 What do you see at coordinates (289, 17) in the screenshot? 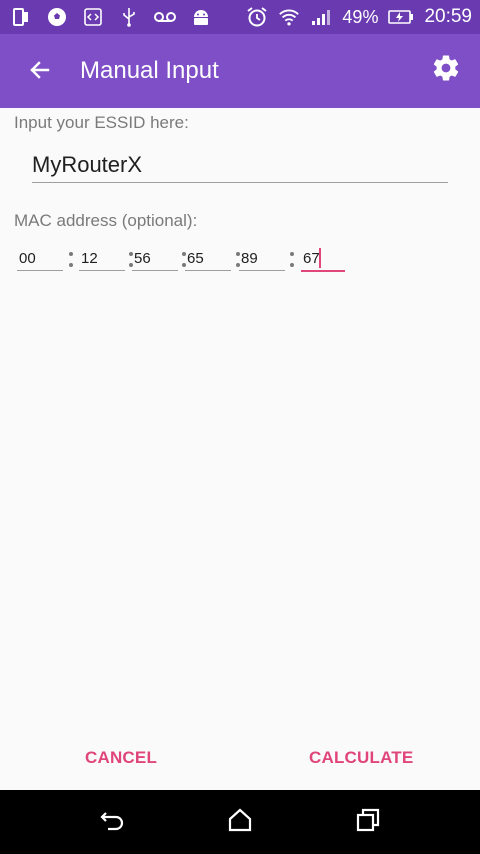
I see `wifi-icon` at bounding box center [289, 17].